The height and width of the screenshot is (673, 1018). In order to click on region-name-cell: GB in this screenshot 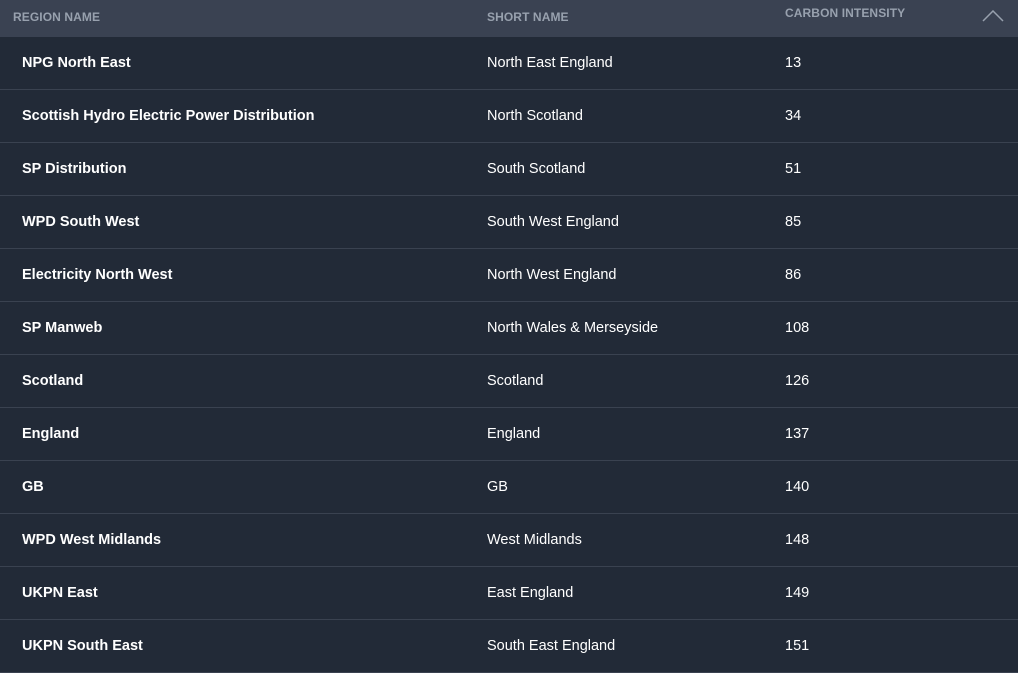, I will do `click(33, 487)`.